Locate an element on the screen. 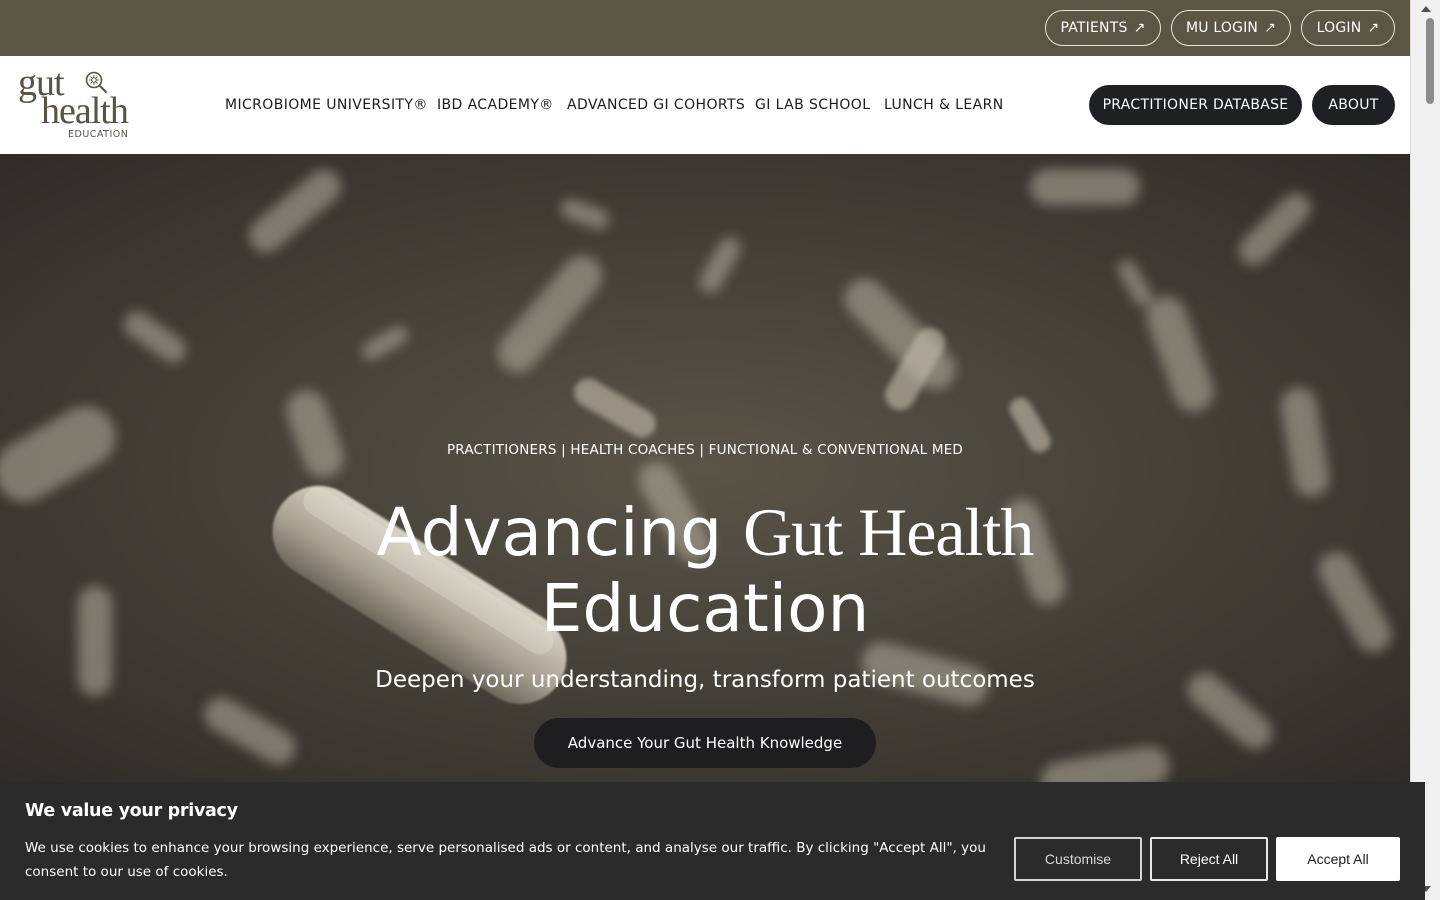 The image size is (1440, 900). scroll-up-arrow-icon is located at coordinates (1426, 9).